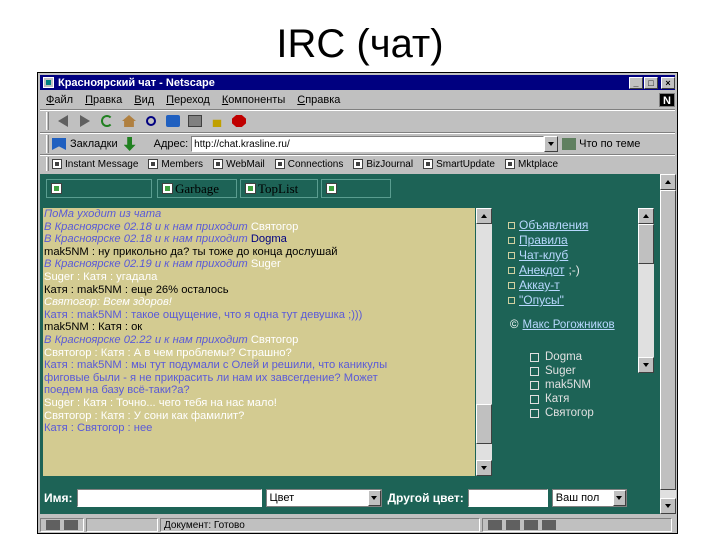 This screenshot has width=720, height=540. What do you see at coordinates (253, 100) in the screenshot?
I see `menu-components: Компоненты` at bounding box center [253, 100].